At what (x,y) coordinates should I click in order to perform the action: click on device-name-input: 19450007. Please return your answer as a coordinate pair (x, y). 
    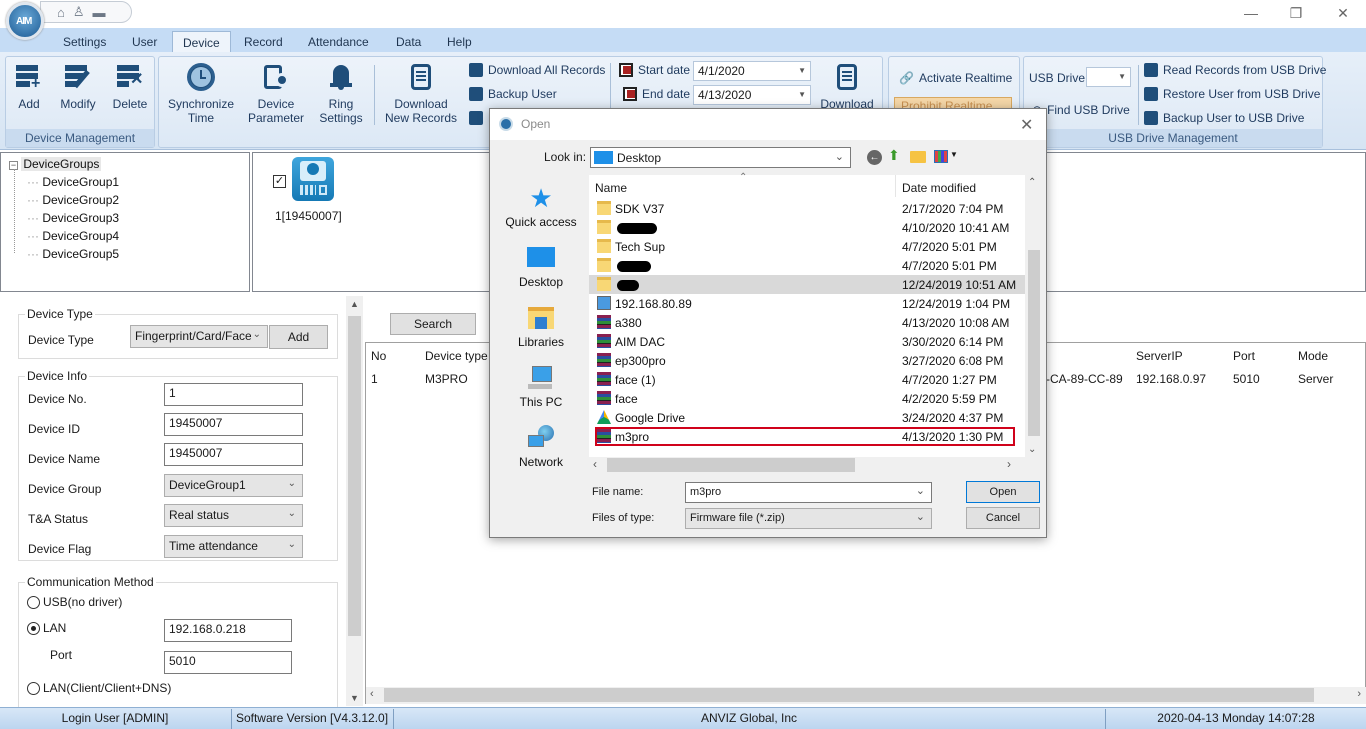
    Looking at the image, I should click on (233, 454).